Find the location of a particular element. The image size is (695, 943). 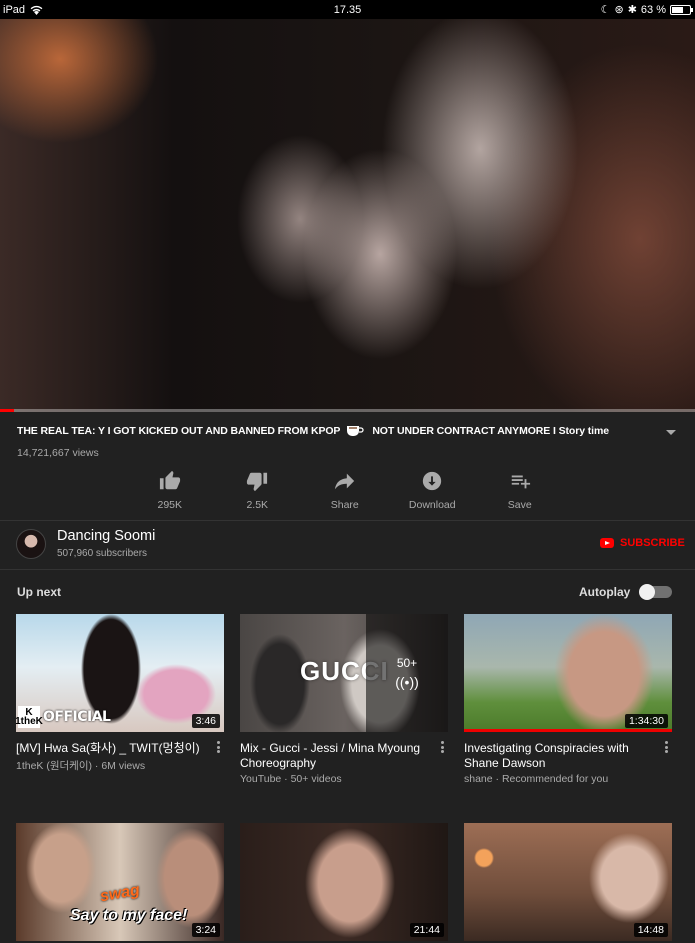

video-card: 21:44 is located at coordinates (344, 882).